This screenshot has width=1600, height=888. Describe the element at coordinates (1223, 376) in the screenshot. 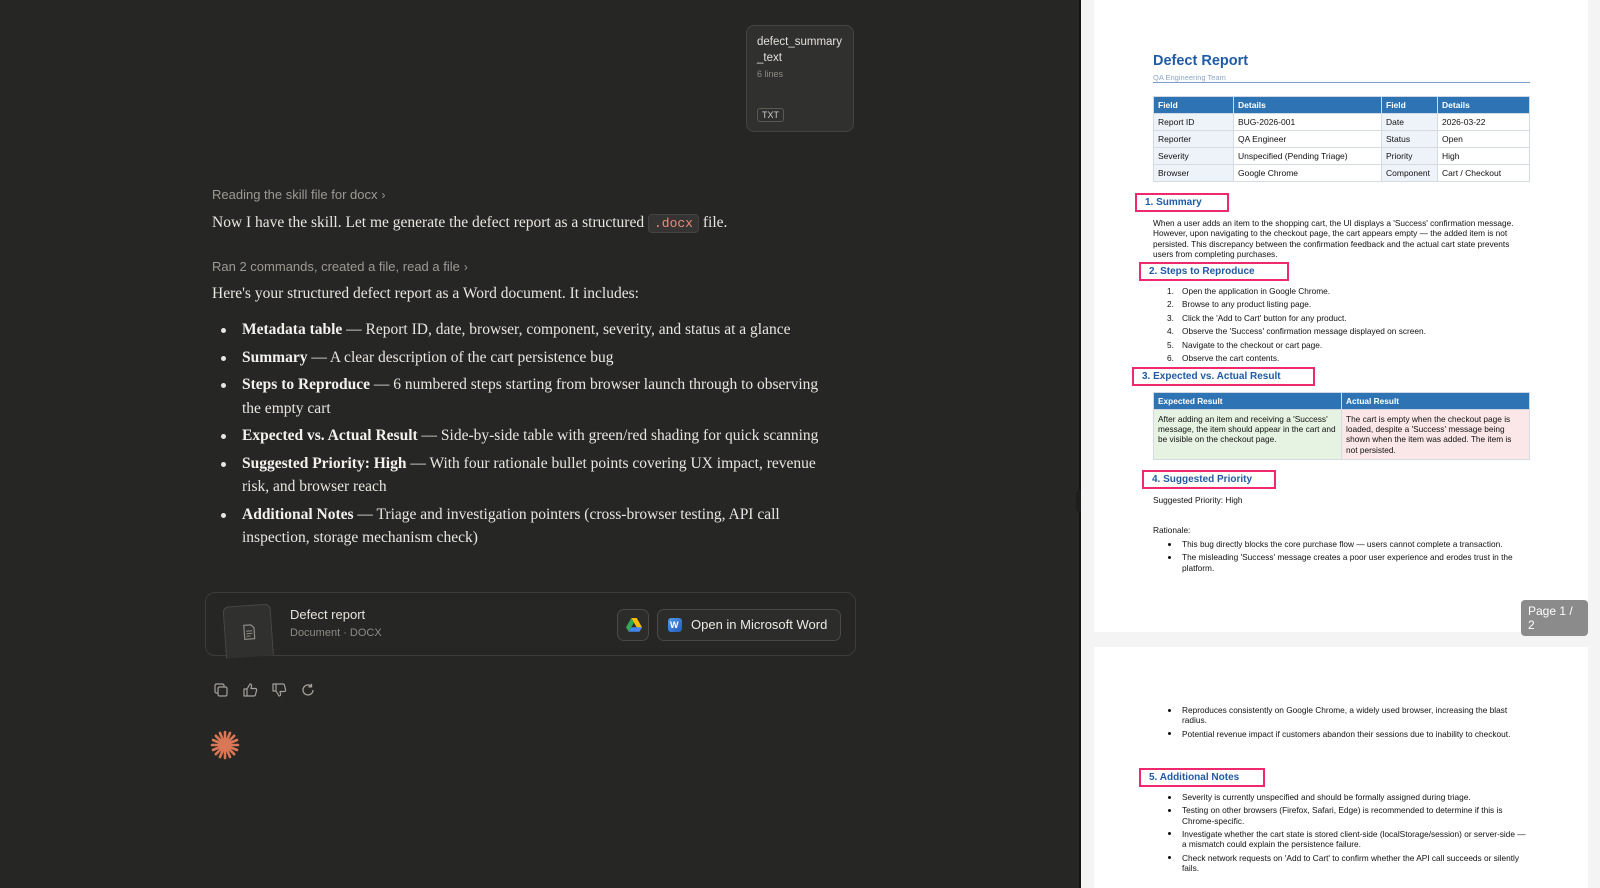

I see `section-heading-expected-actual: 3. Expected vs. Actual Result` at that location.